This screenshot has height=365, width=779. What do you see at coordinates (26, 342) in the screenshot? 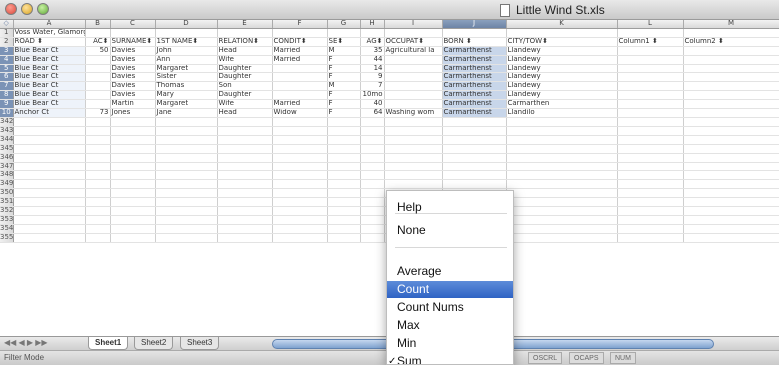
I see `sheet-tab-navigation: ◀◀ ◀ ▶ ▶▶` at bounding box center [26, 342].